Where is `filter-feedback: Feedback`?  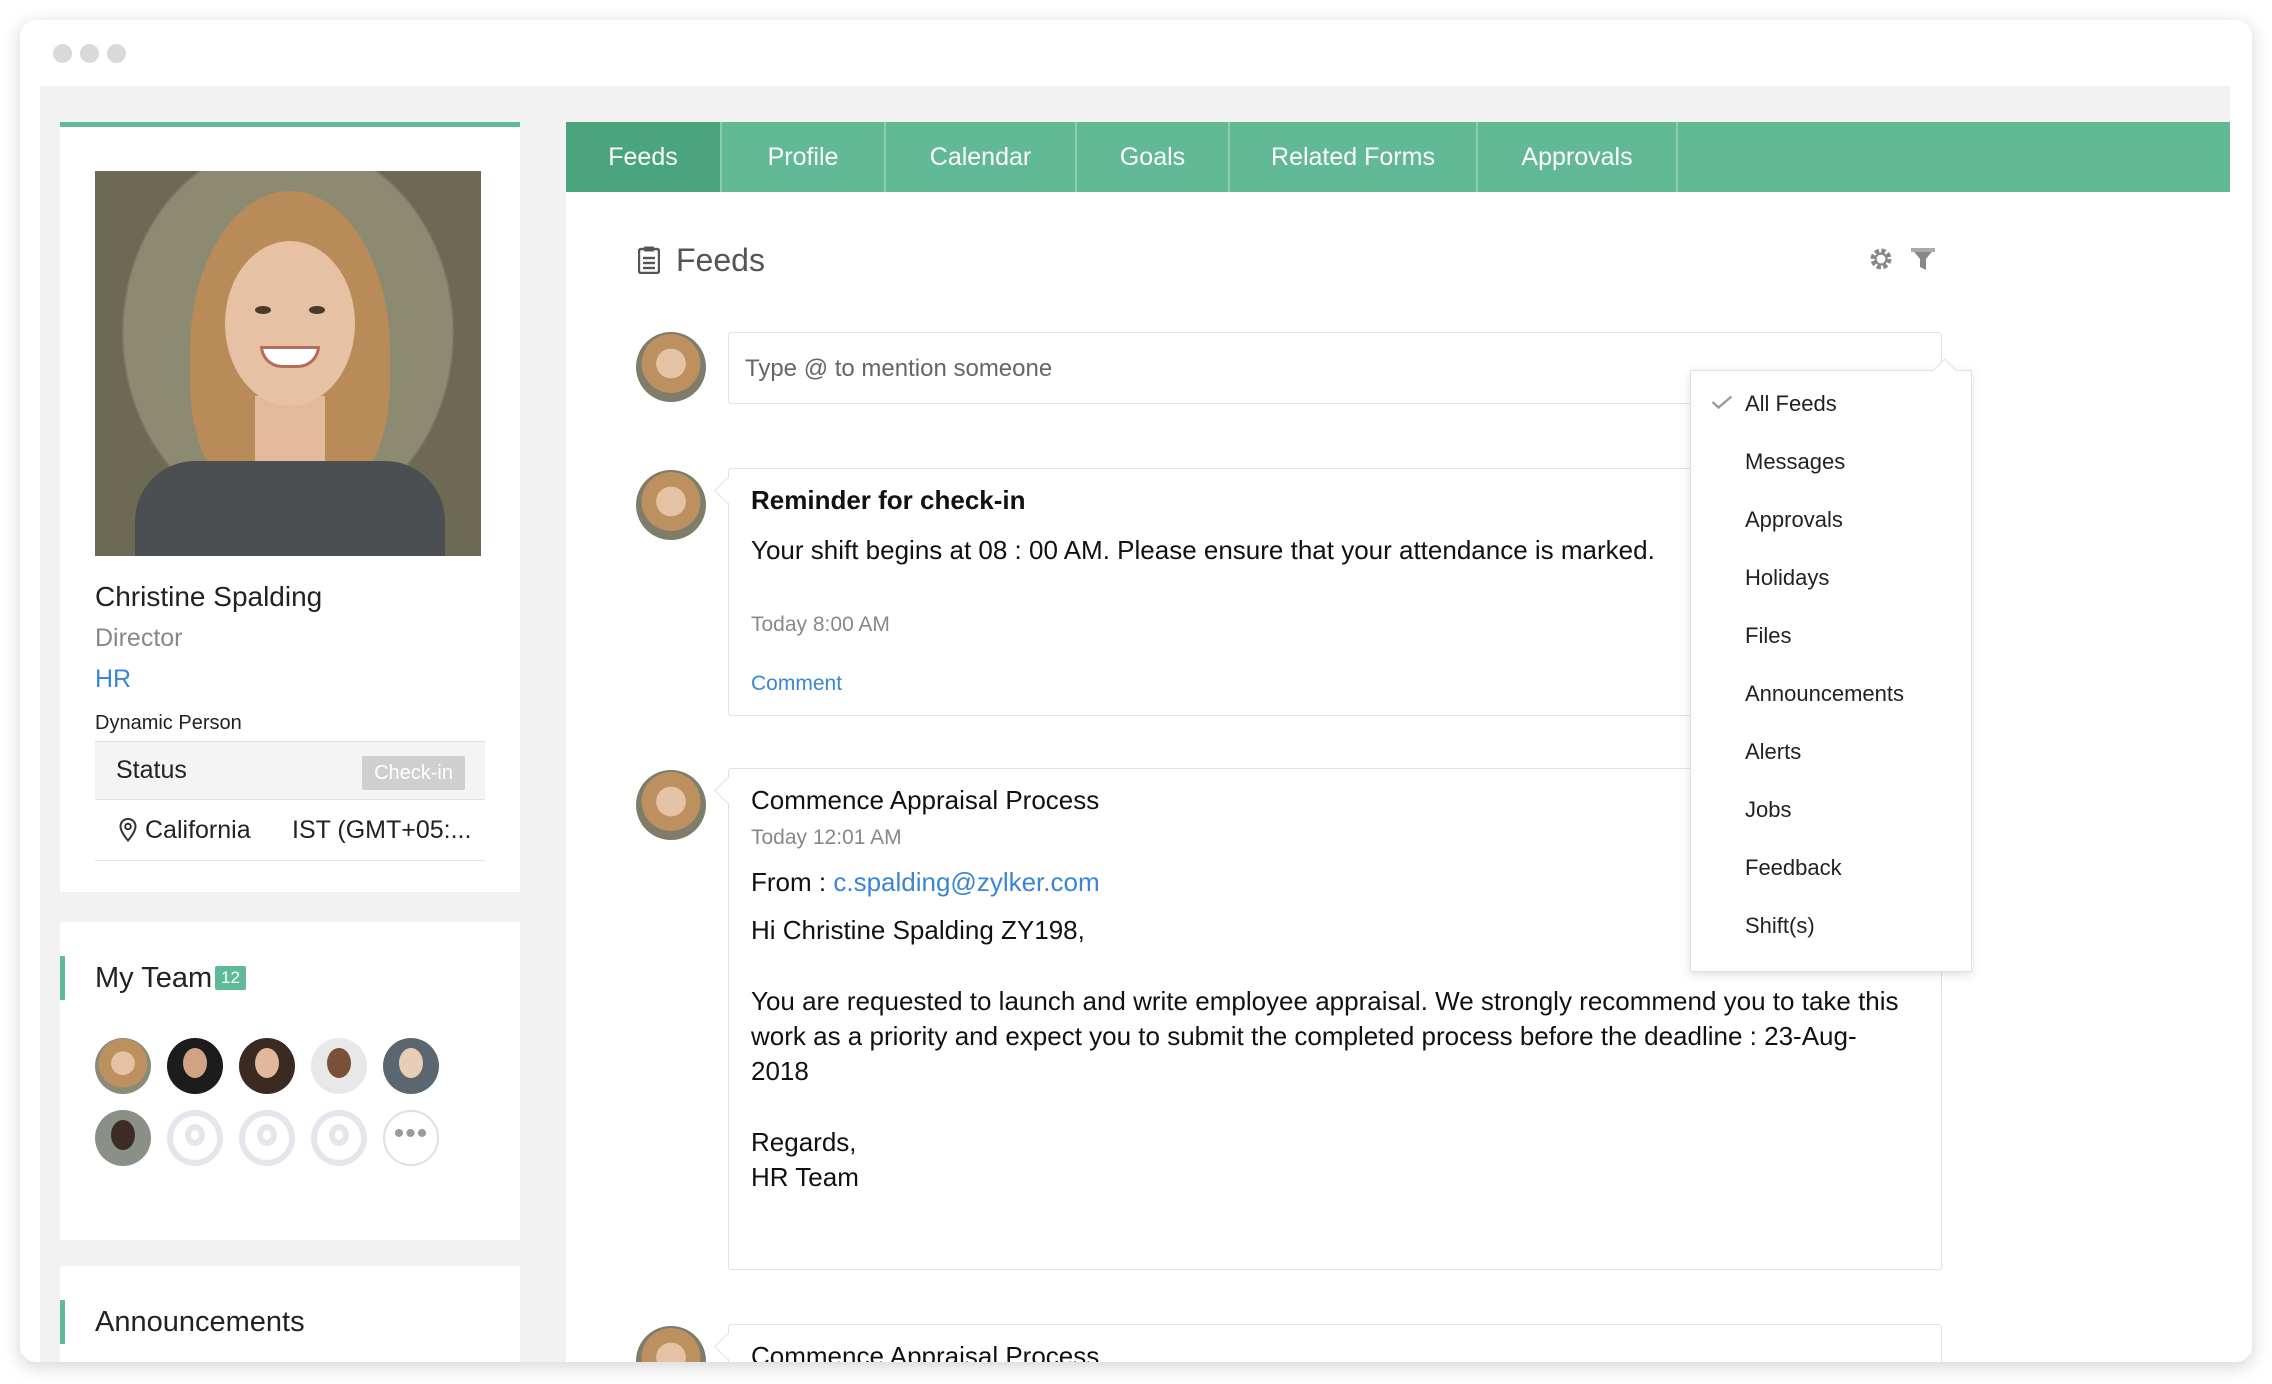
filter-feedback: Feedback is located at coordinates (1793, 868).